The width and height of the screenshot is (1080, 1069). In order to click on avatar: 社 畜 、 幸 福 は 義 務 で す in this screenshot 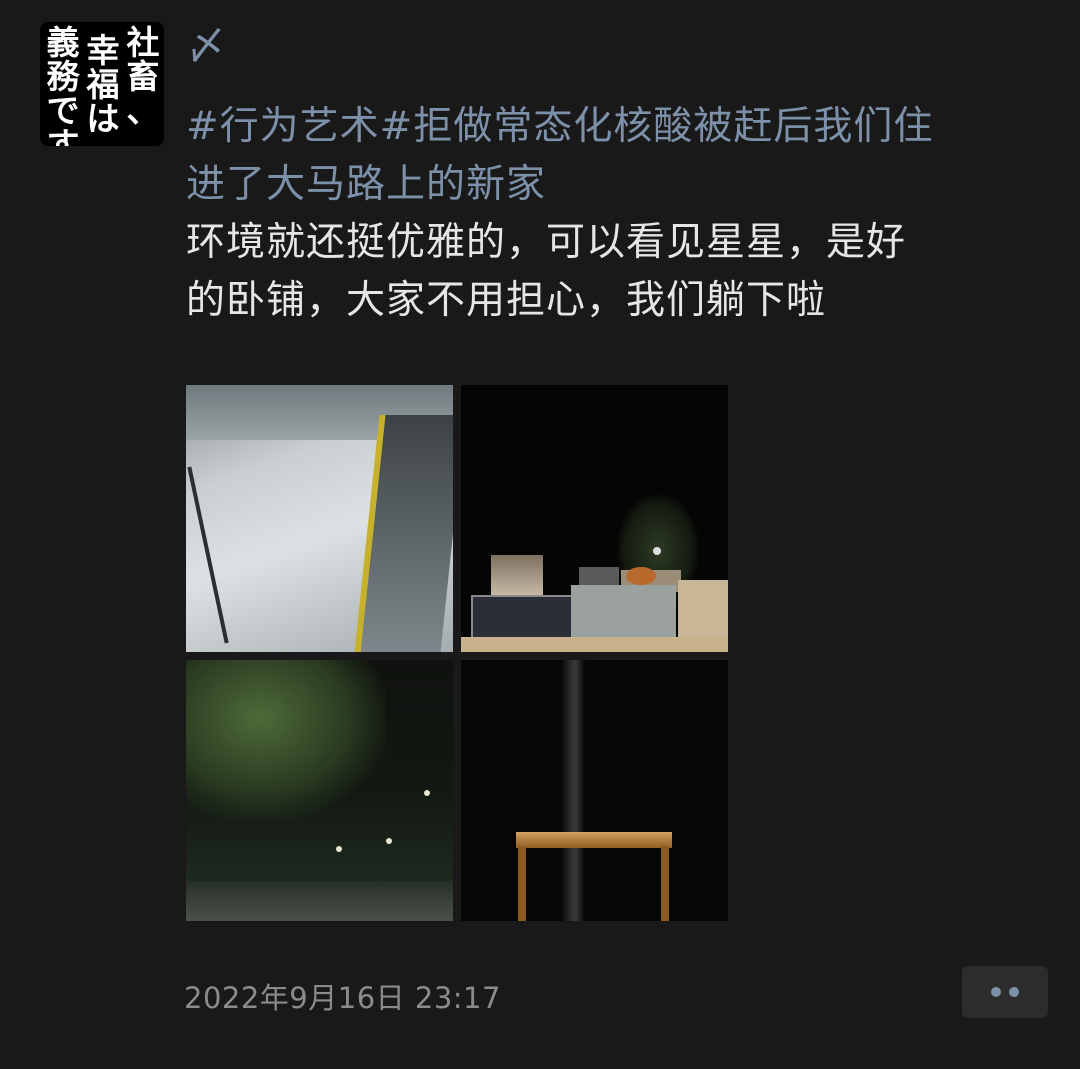, I will do `click(102, 84)`.